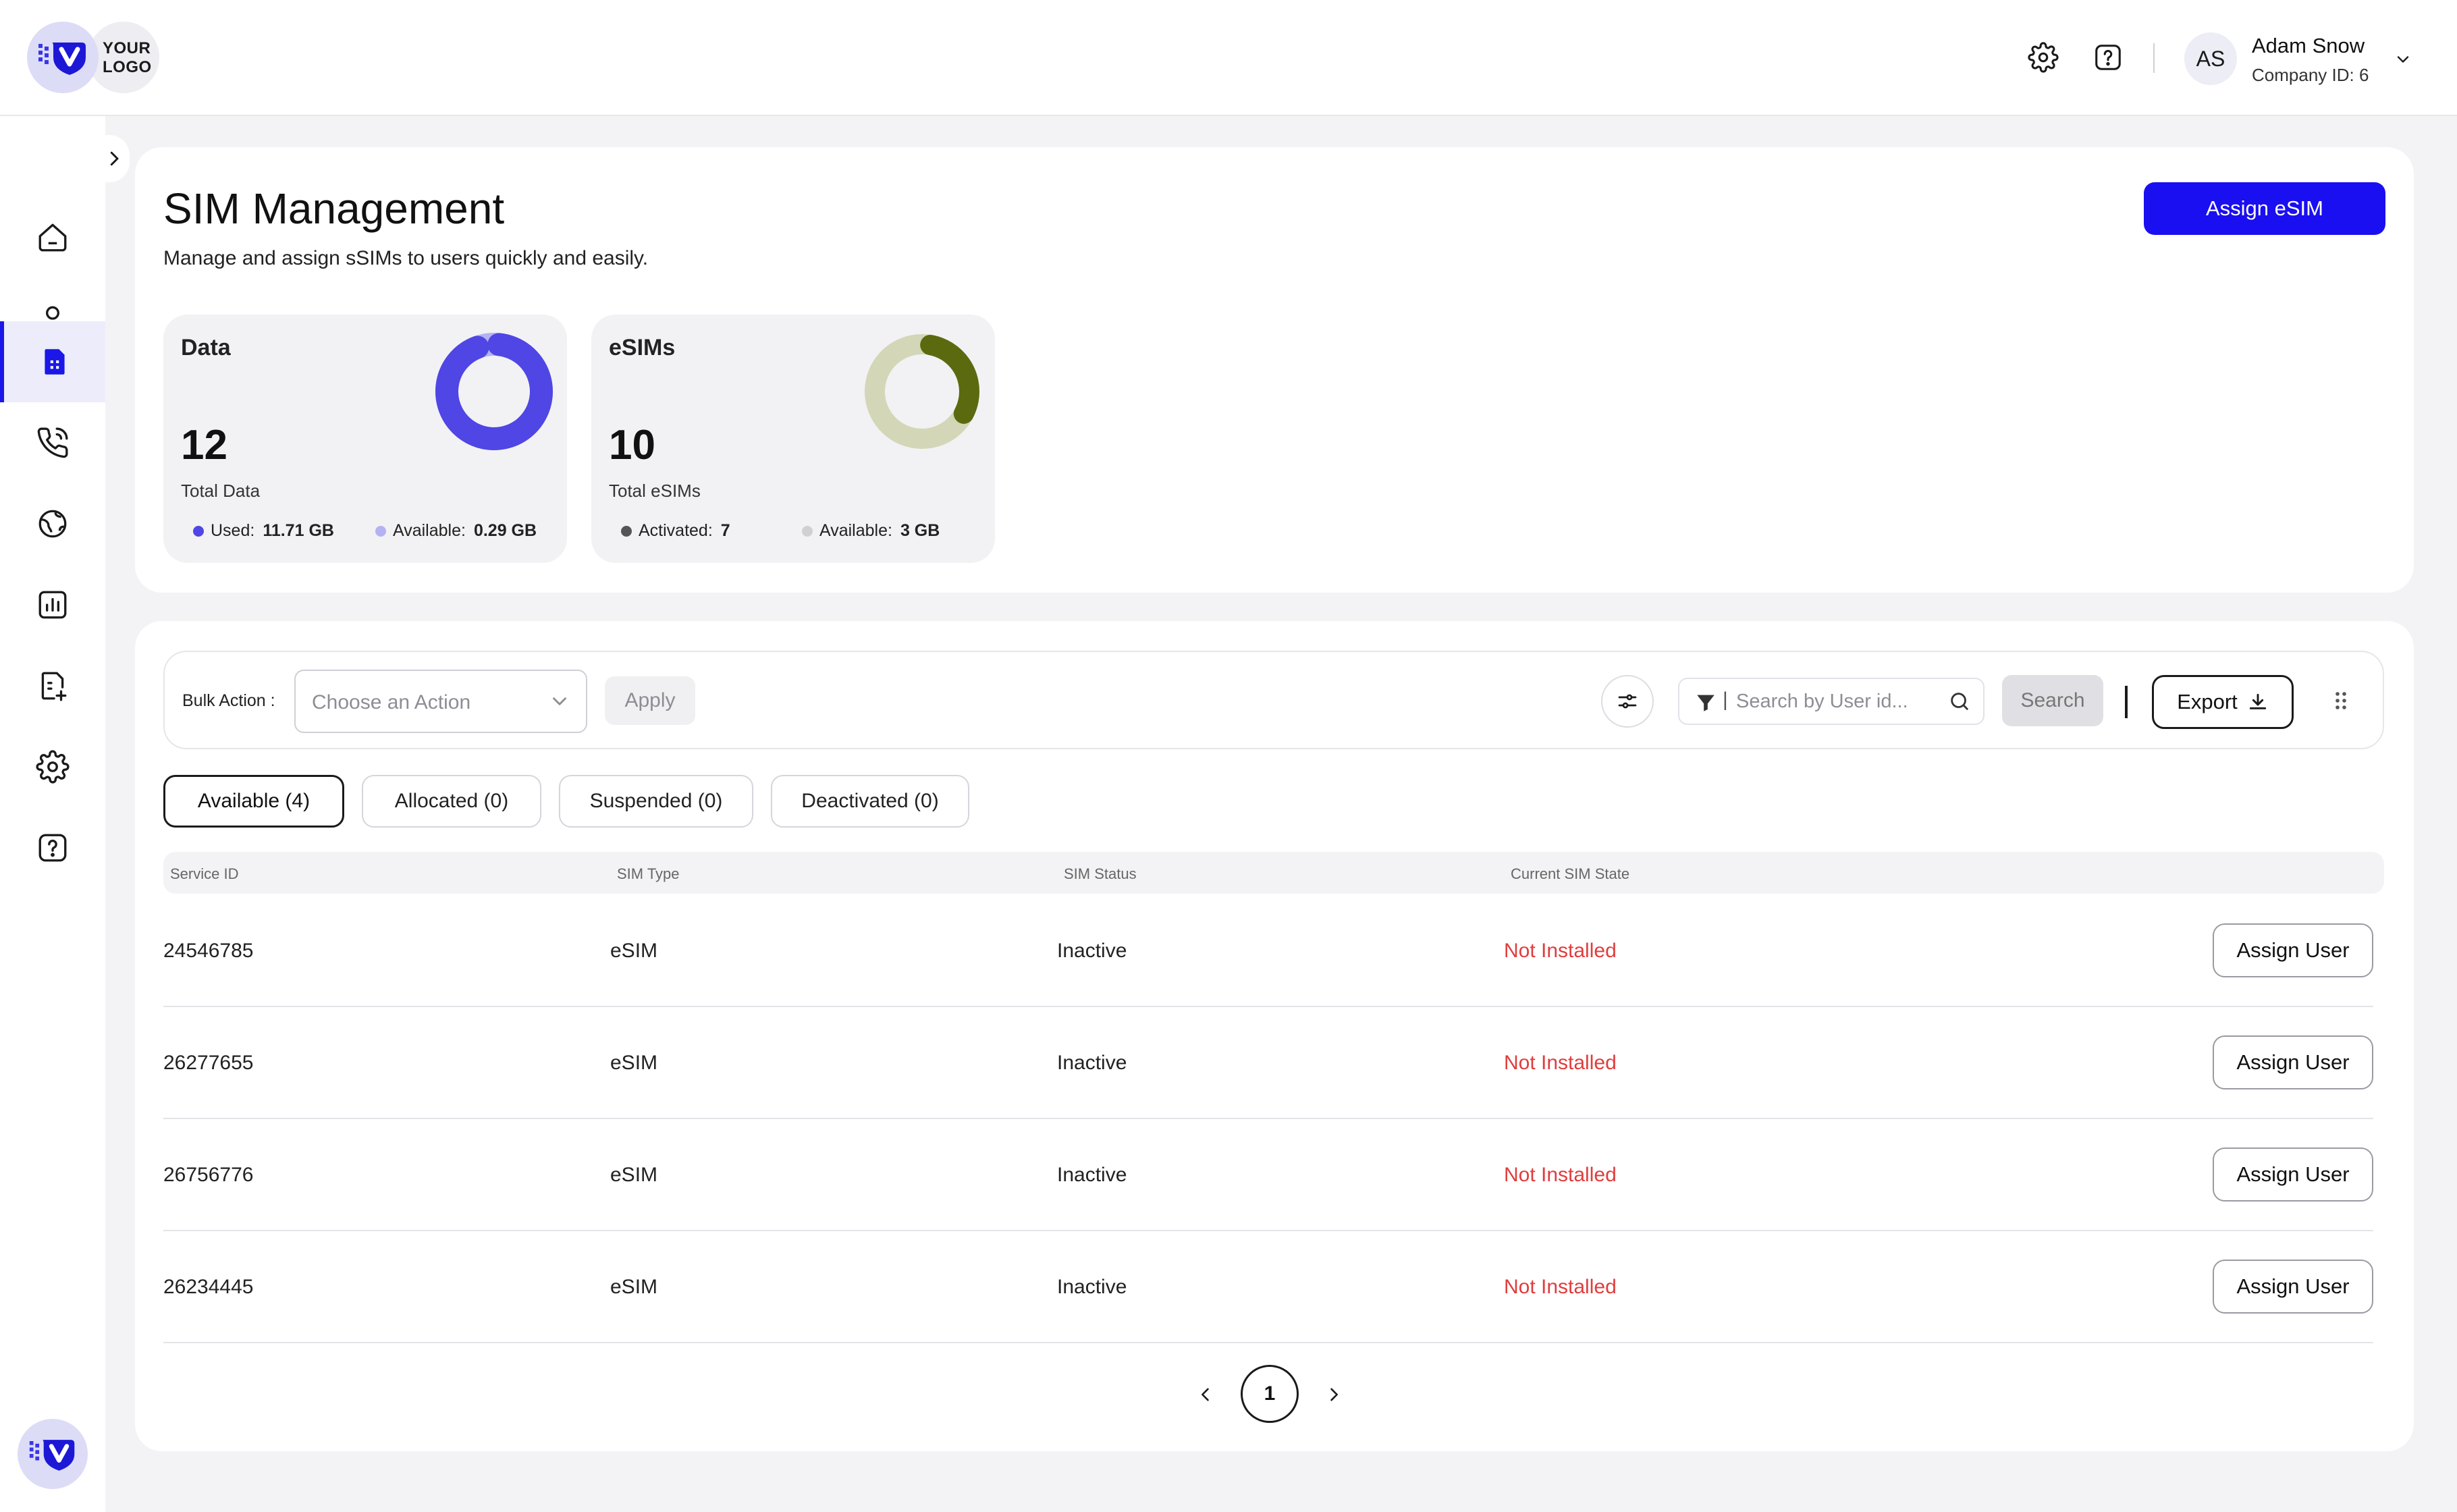 This screenshot has height=1512, width=2457. What do you see at coordinates (391, 702) in the screenshot?
I see `select-placeholder: Choose an Action` at bounding box center [391, 702].